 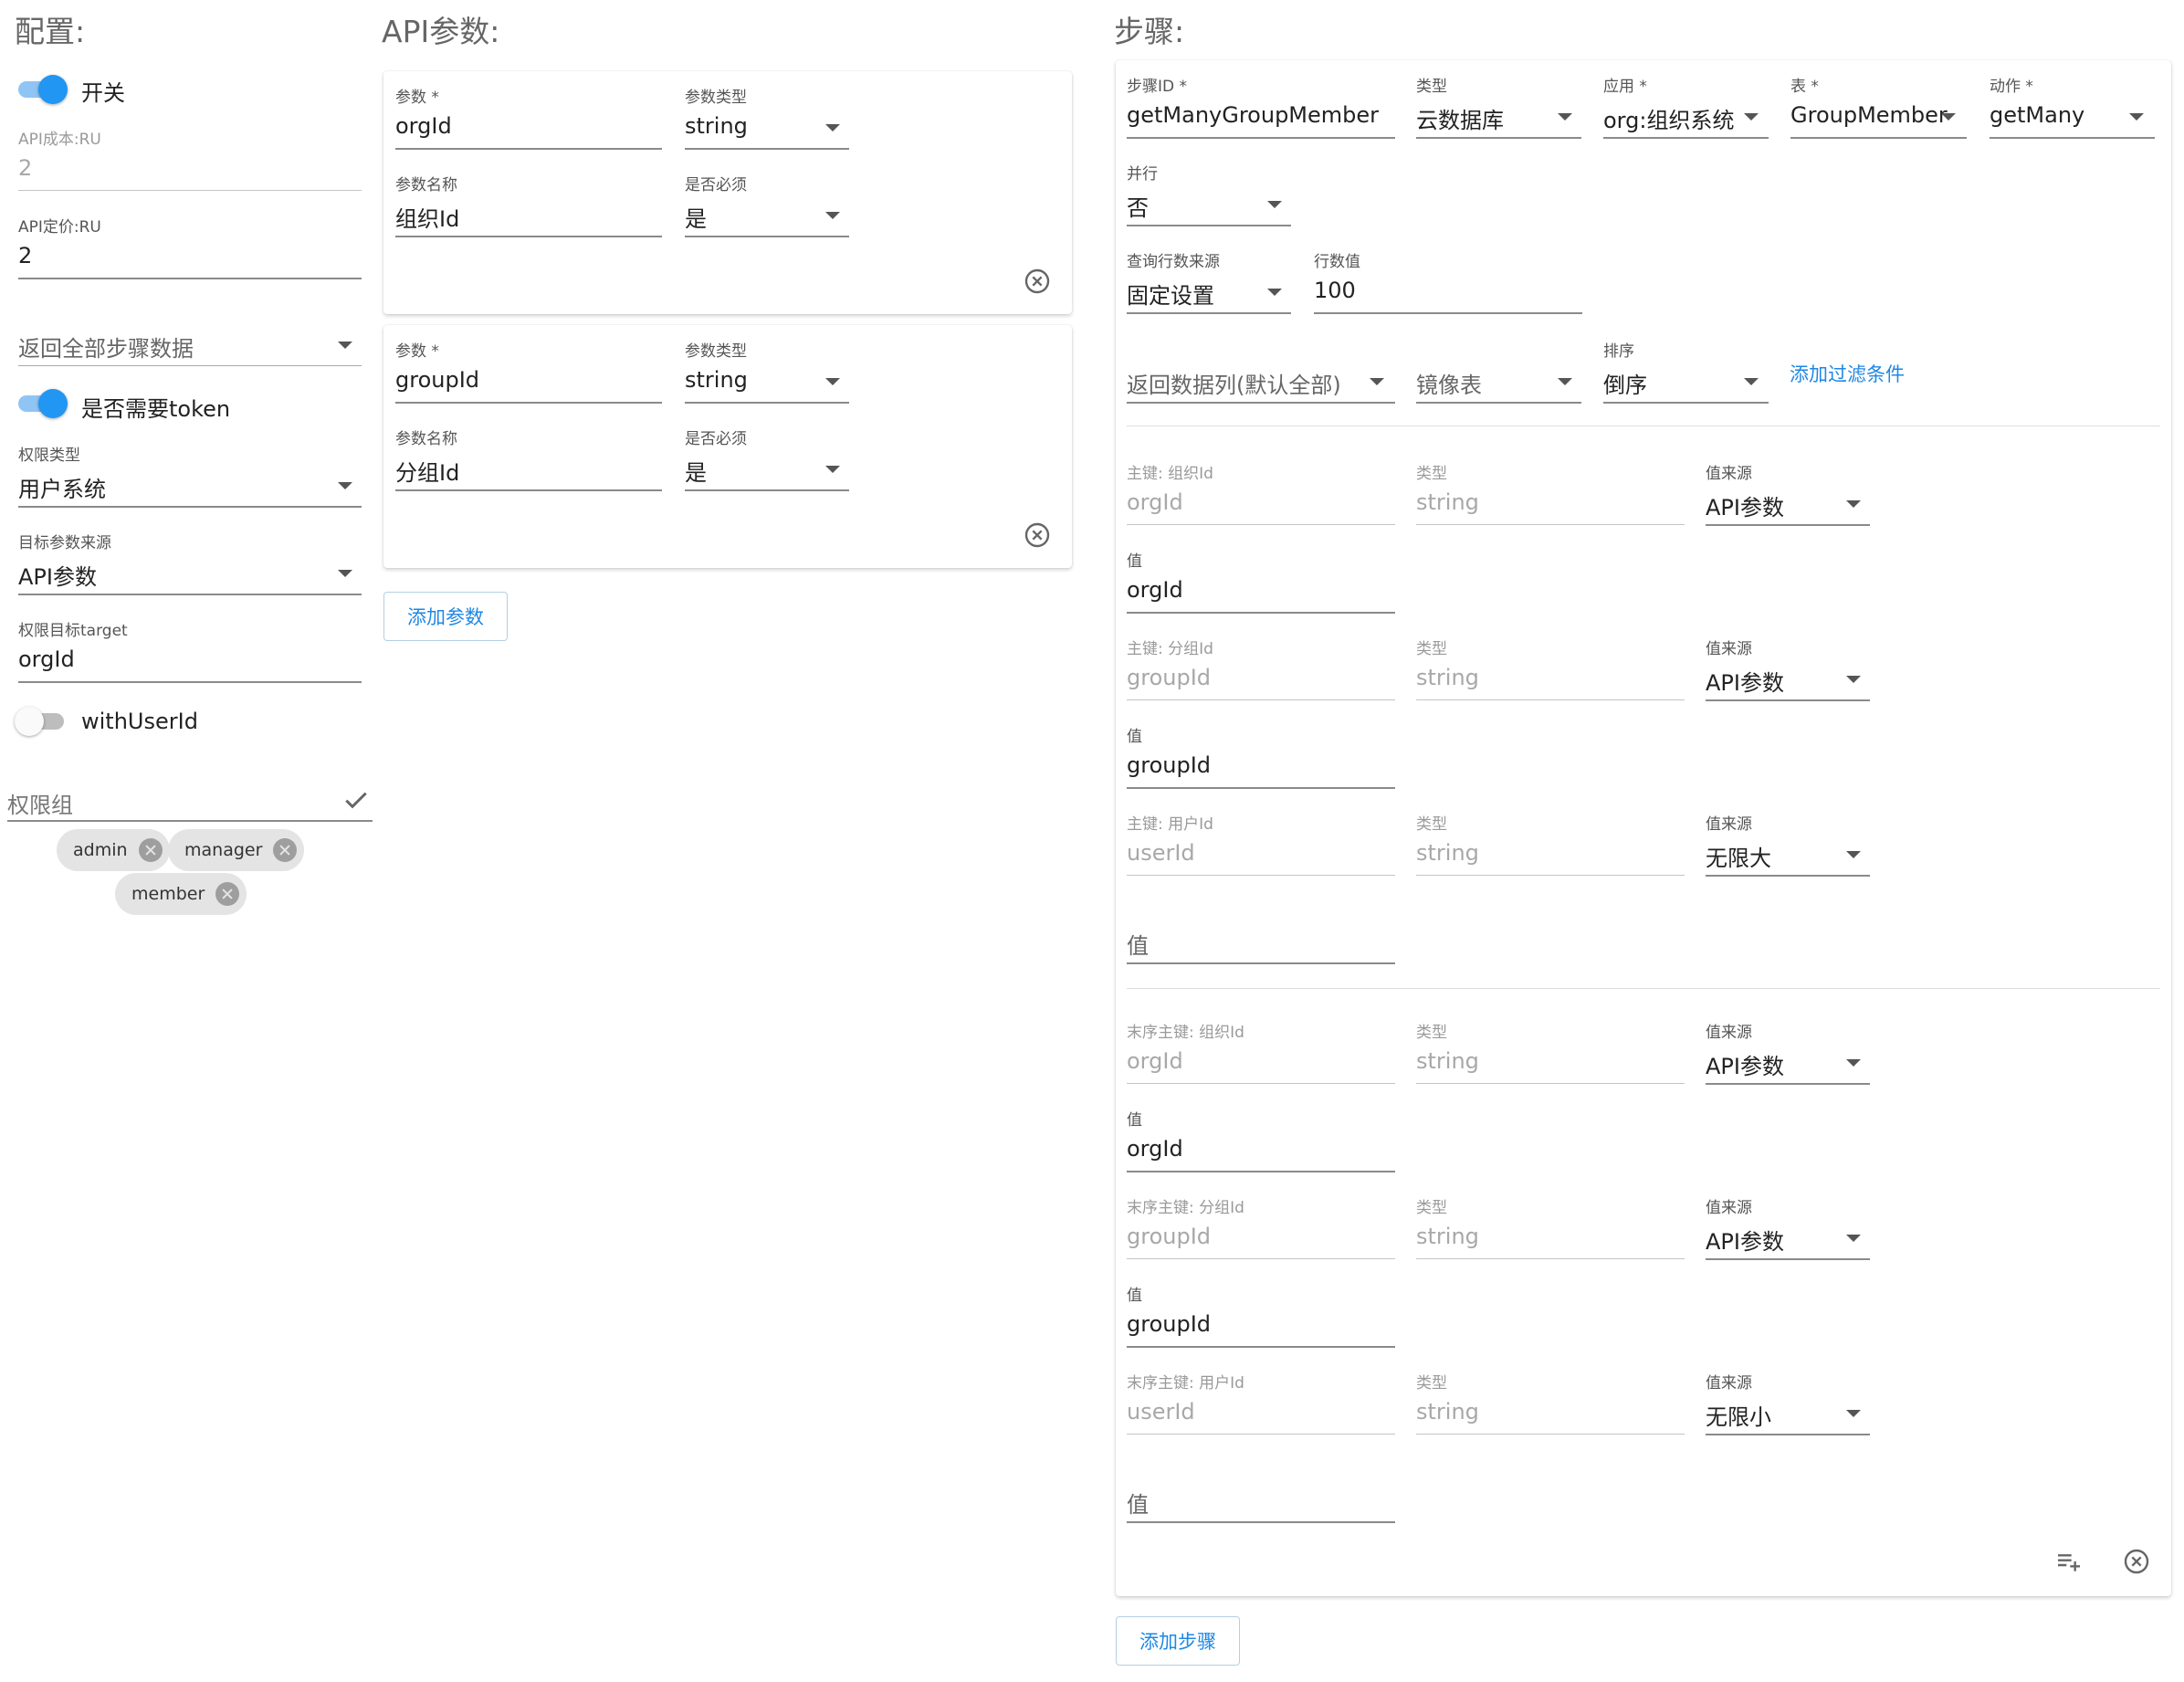 I want to click on key-label: 主键: 组织Id, so click(x=1170, y=474).